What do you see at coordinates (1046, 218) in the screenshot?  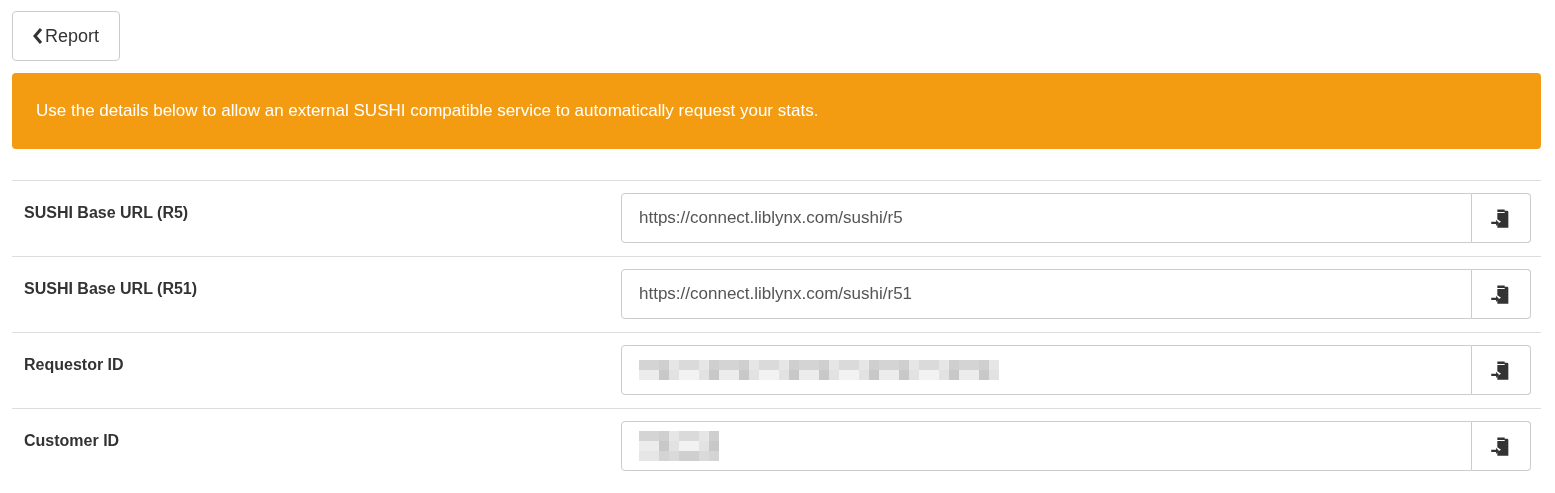 I see `text-field: https://connect.liblynx.com/sushi/r5` at bounding box center [1046, 218].